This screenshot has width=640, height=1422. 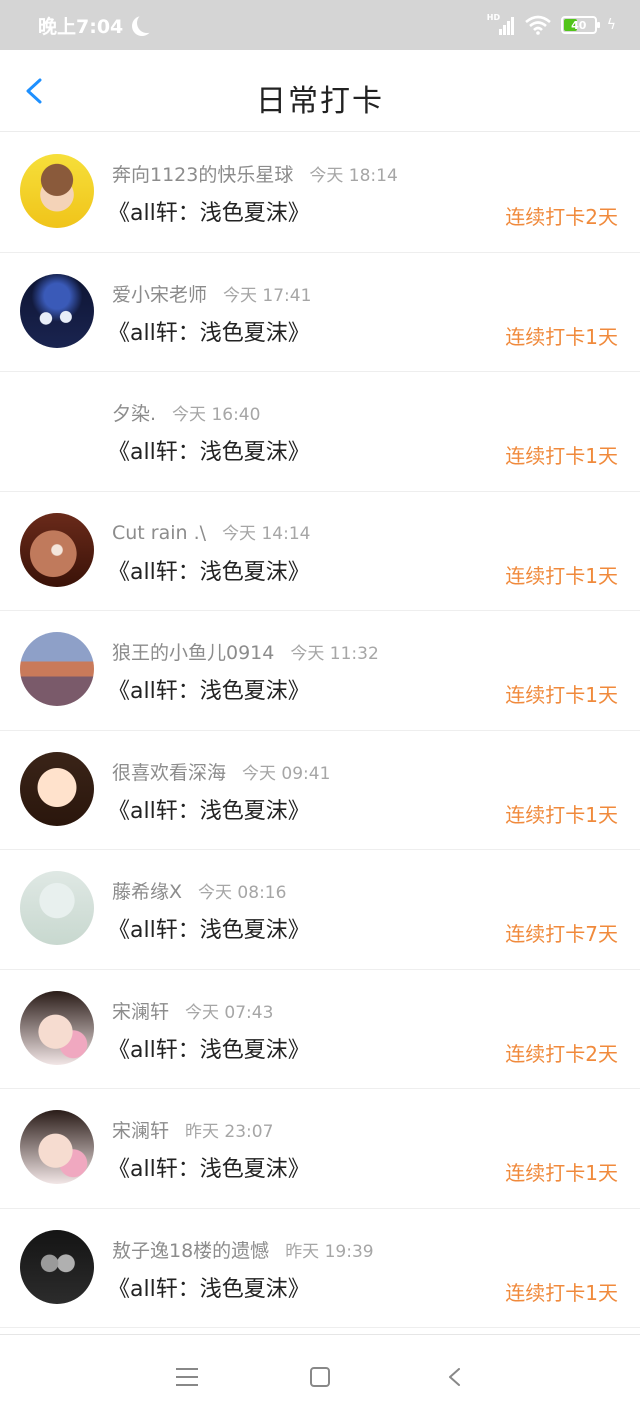 What do you see at coordinates (611, 25) in the screenshot?
I see `charging-icon: ϟ` at bounding box center [611, 25].